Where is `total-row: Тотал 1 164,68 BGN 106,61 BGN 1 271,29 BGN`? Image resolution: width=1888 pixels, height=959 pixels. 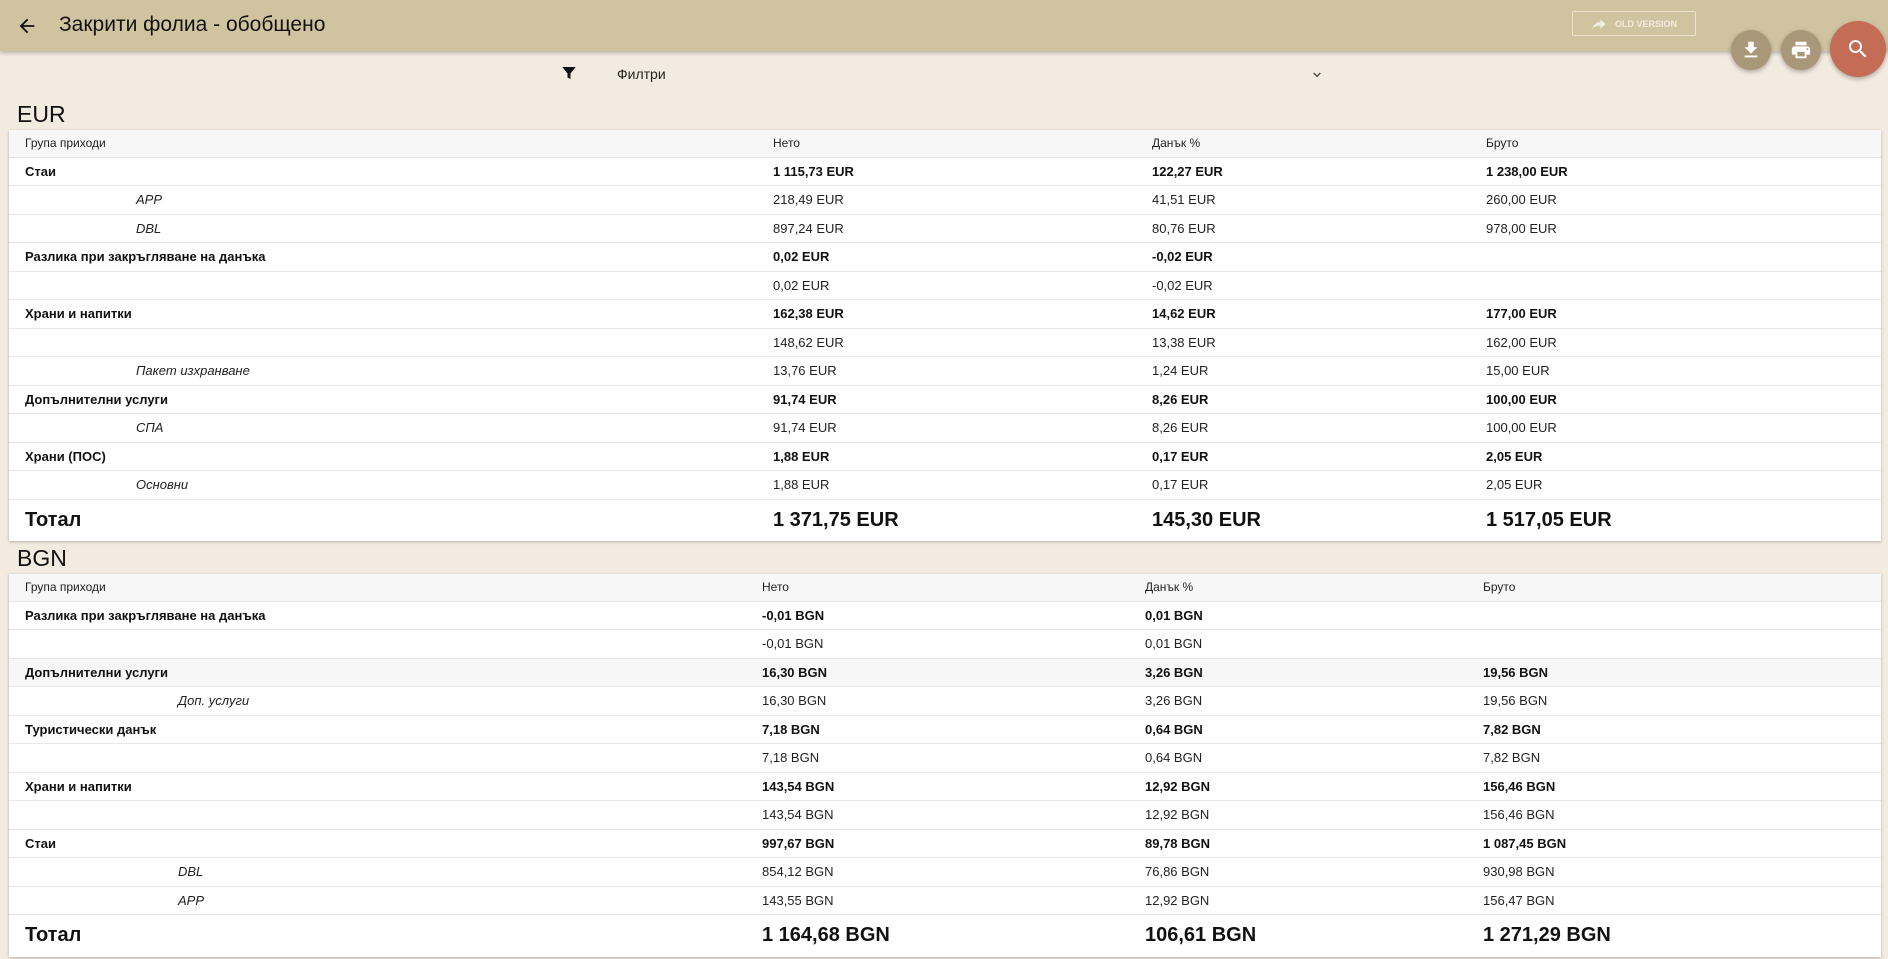
total-row: Тотал 1 164,68 BGN 106,61 BGN 1 271,29 BGN is located at coordinates (945, 936).